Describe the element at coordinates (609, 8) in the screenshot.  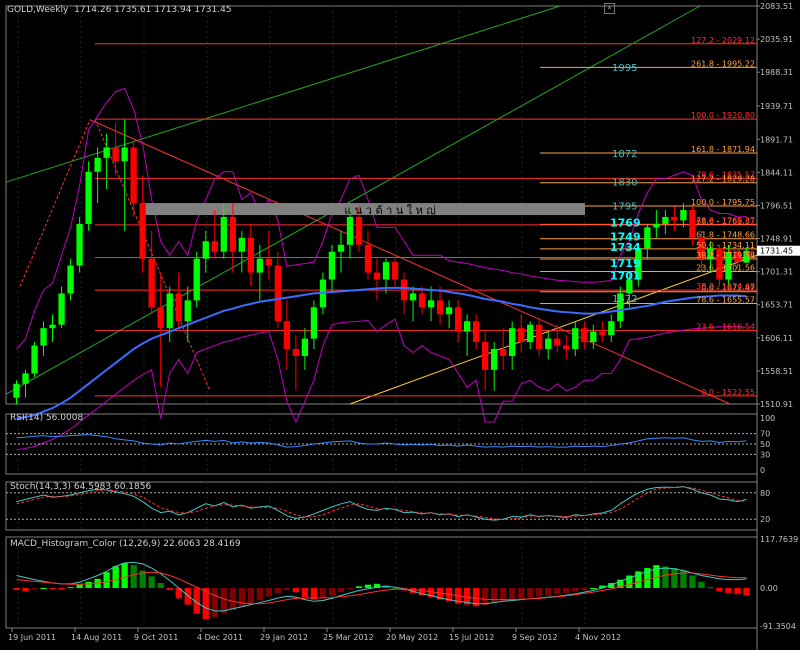
I see `close-icon: ×` at that location.